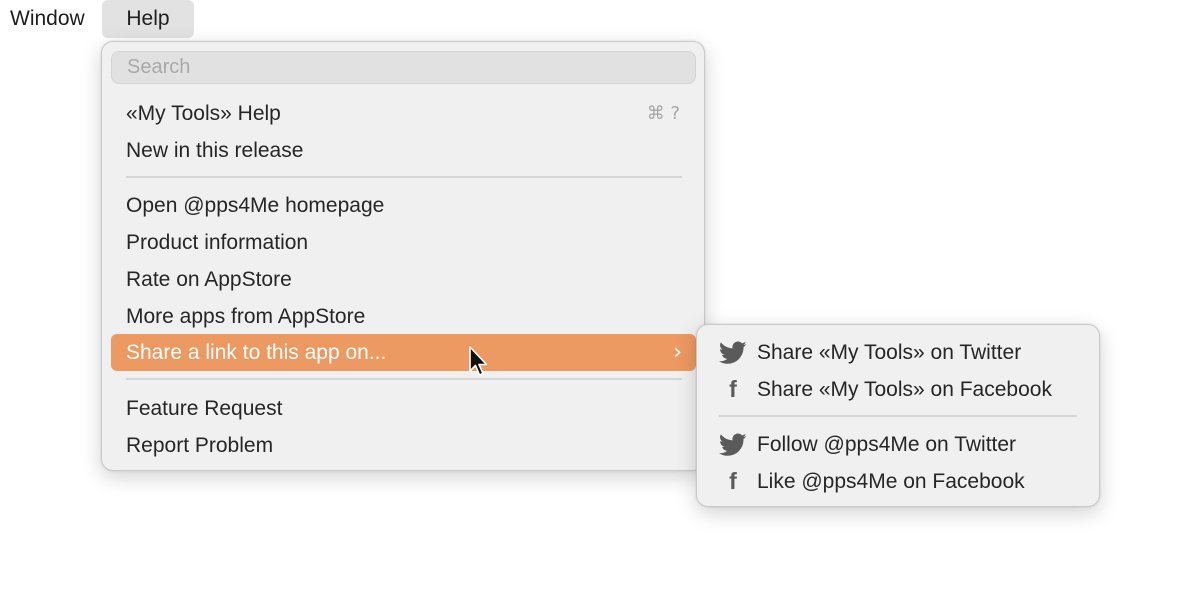 The width and height of the screenshot is (1200, 591). I want to click on menu-item-label: Report Problem, so click(200, 445).